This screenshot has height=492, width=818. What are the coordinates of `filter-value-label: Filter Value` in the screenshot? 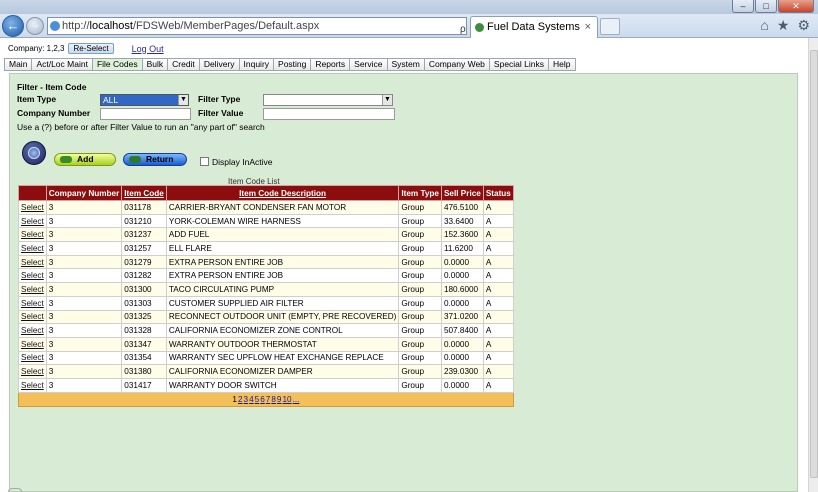 It's located at (221, 113).